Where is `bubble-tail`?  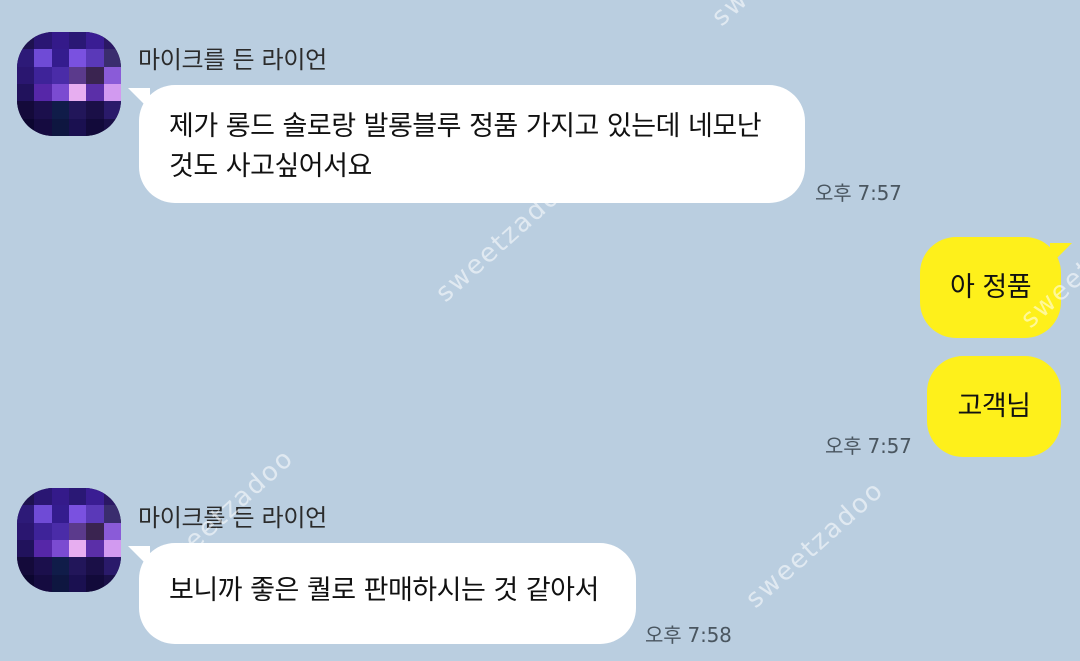 bubble-tail is located at coordinates (1061, 254).